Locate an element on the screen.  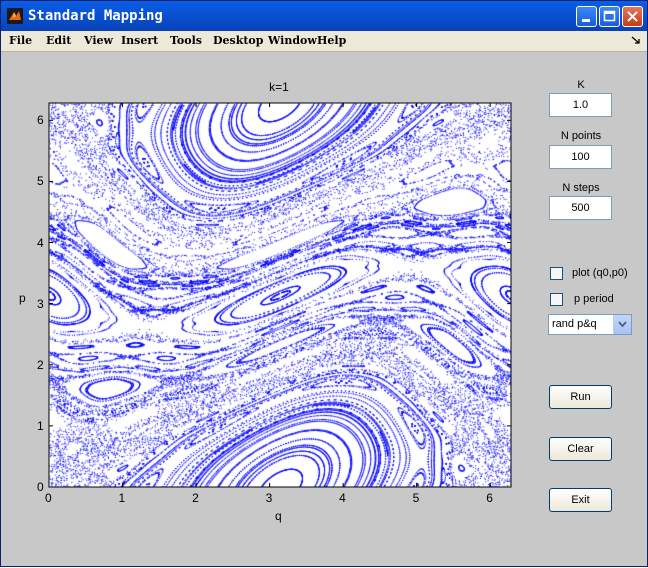
p-period-checkbox is located at coordinates (556, 299).